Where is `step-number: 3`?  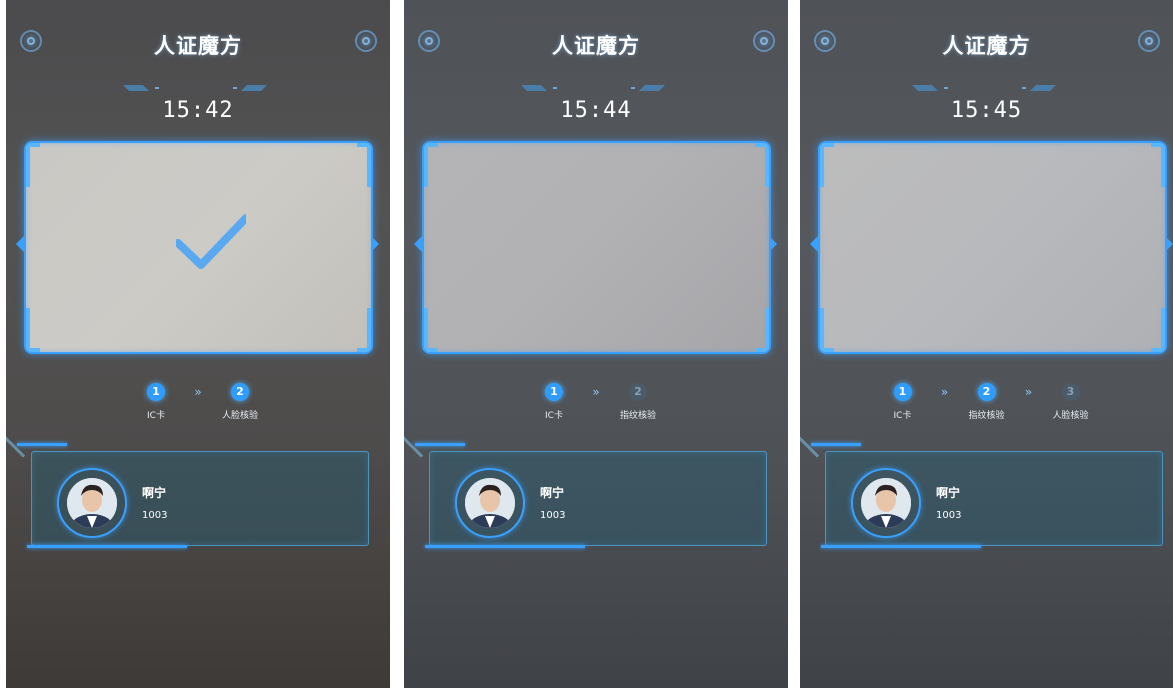
step-number: 3 is located at coordinates (1070, 392).